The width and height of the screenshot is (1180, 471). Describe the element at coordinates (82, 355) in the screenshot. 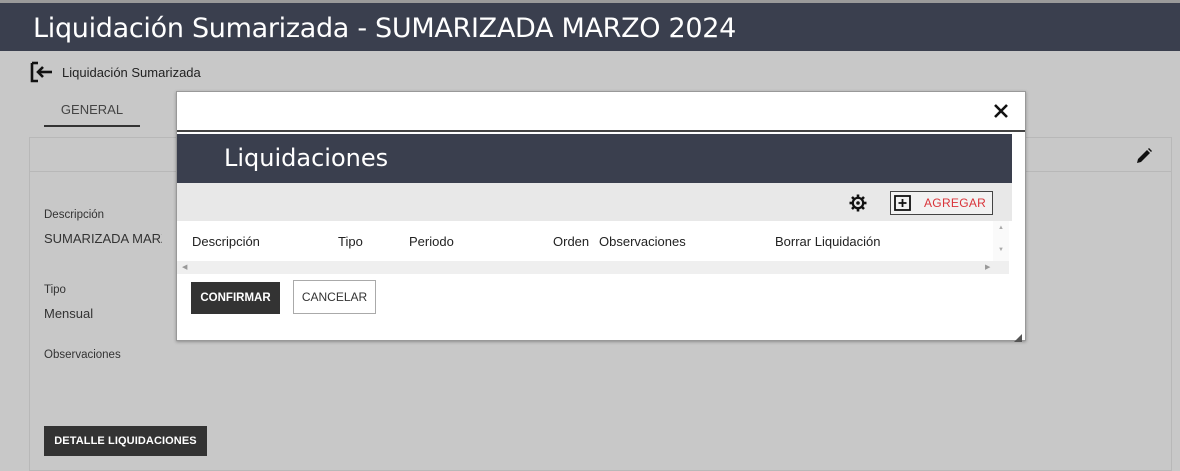

I see `observaciones-label: Observaciones` at that location.